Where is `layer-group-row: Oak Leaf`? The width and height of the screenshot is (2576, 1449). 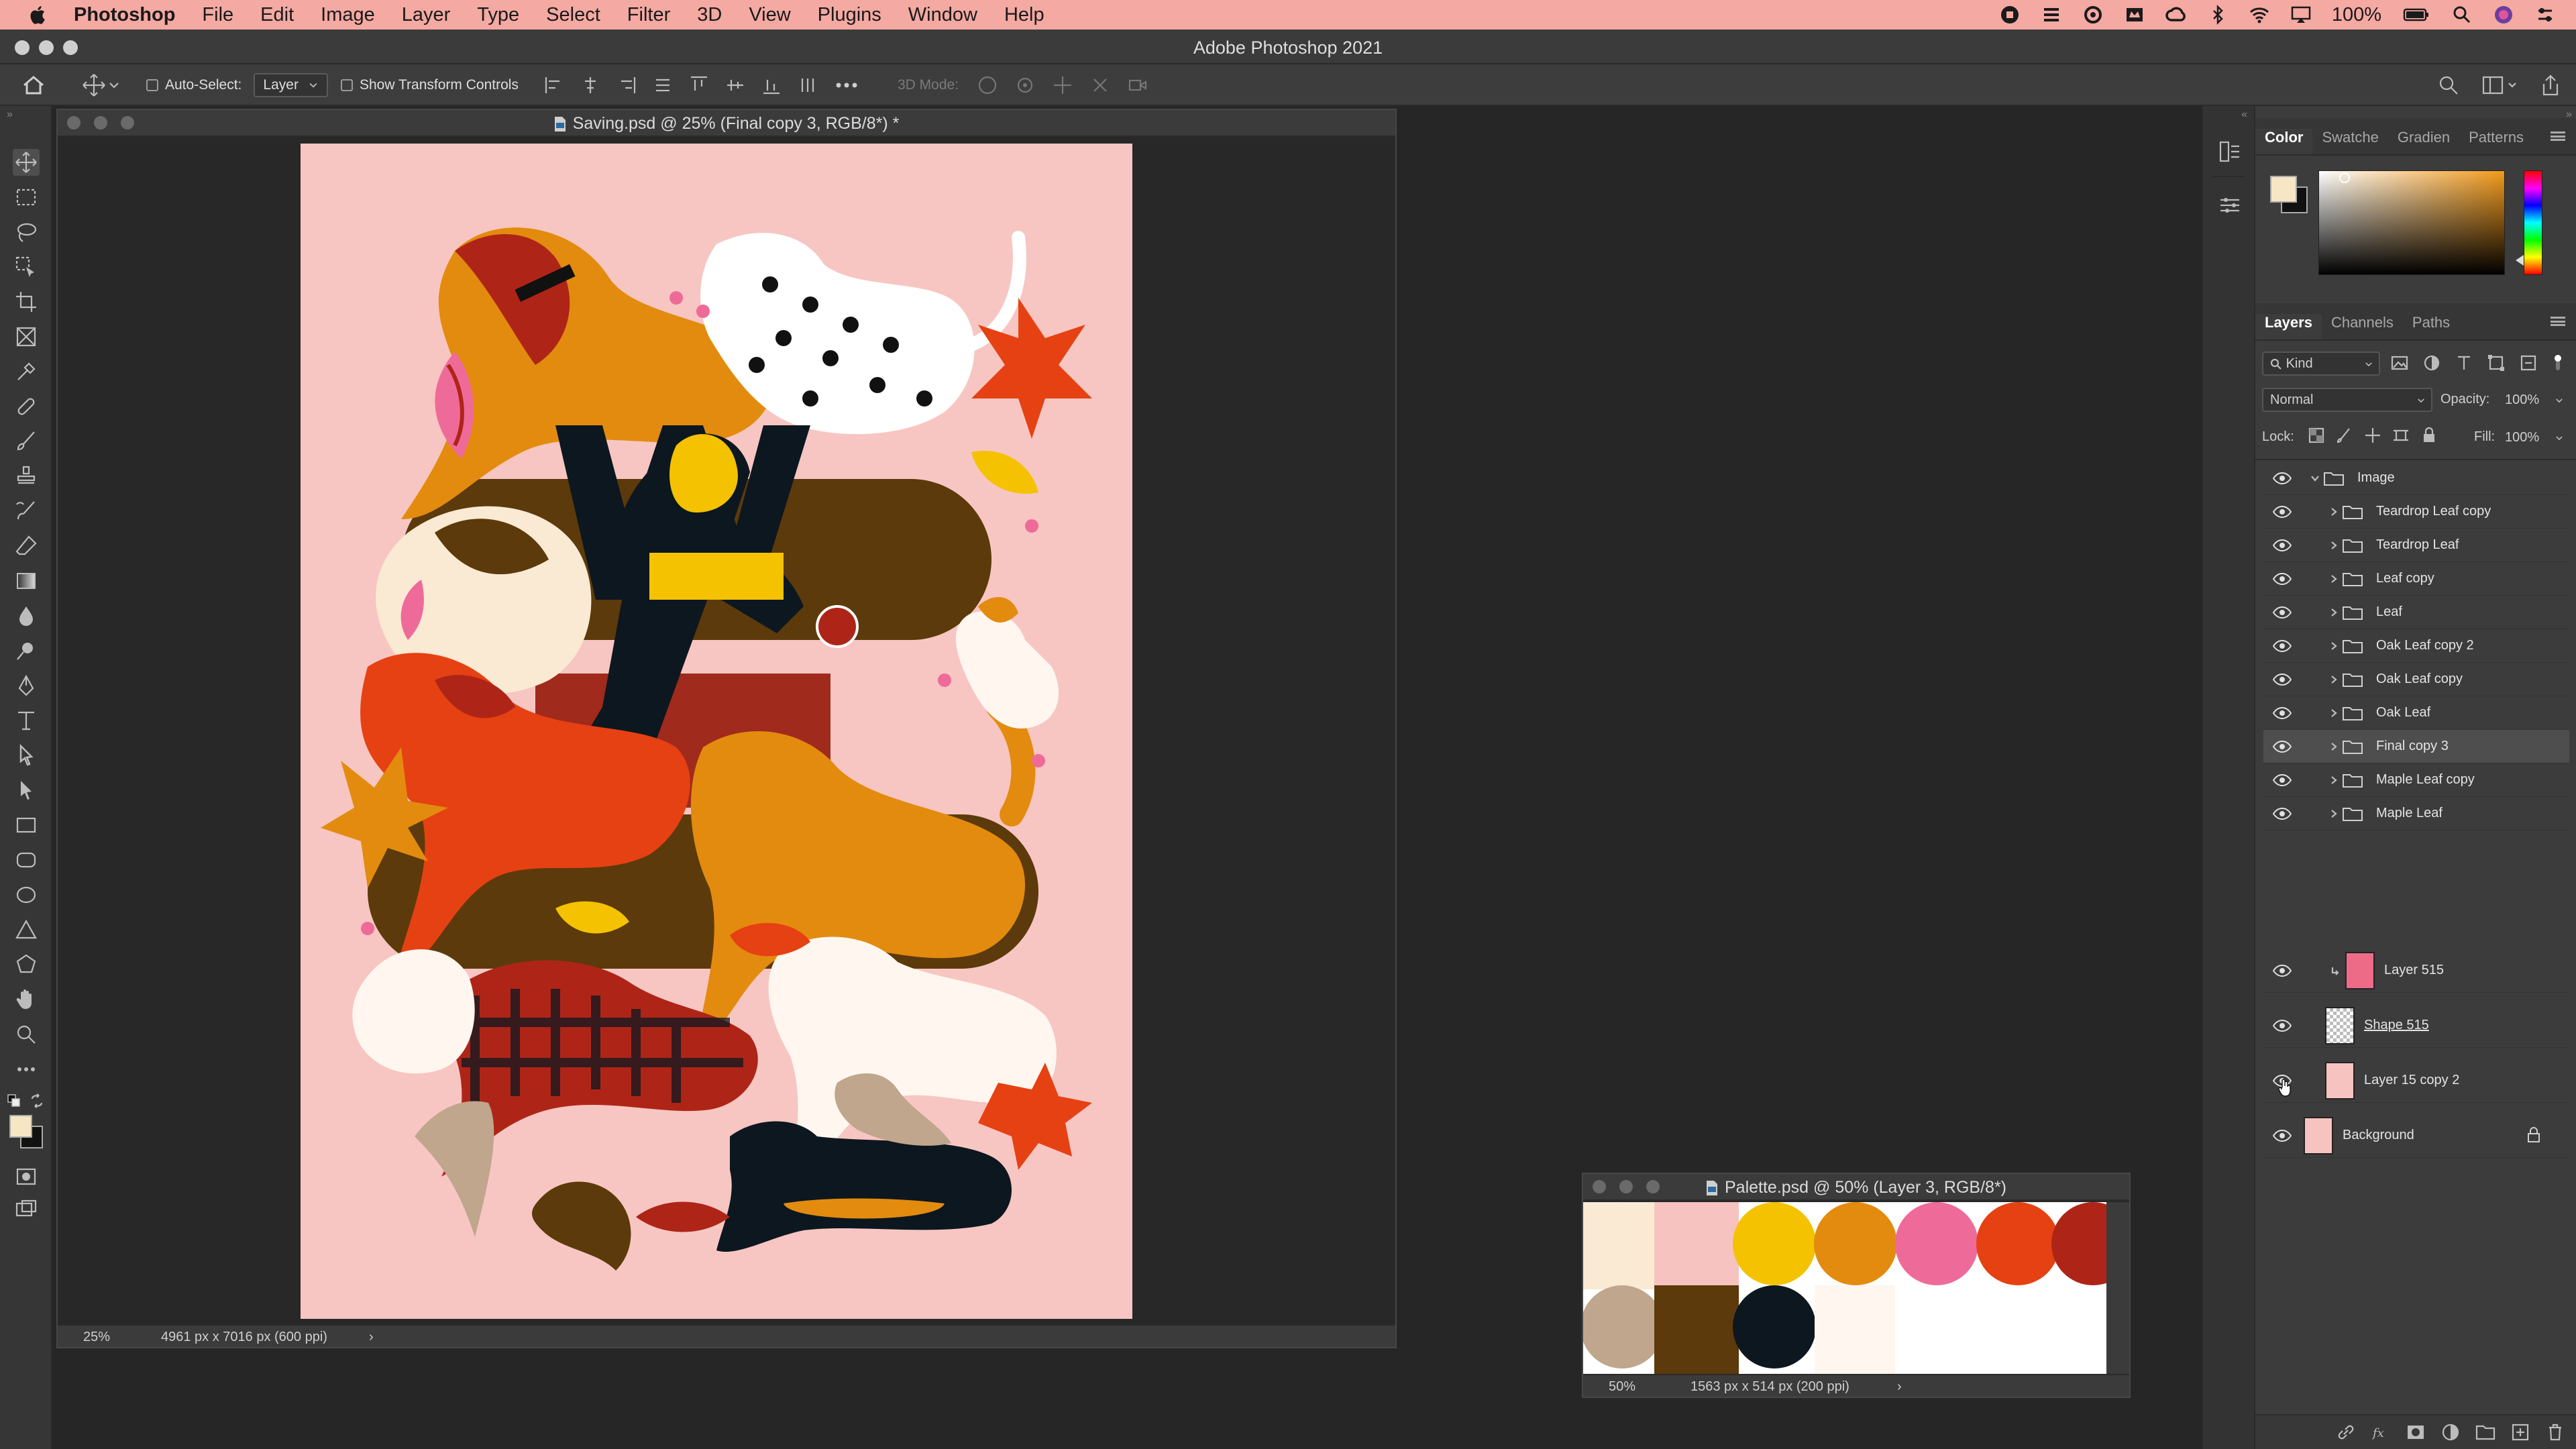
layer-group-row: Oak Leaf is located at coordinates (2416, 713).